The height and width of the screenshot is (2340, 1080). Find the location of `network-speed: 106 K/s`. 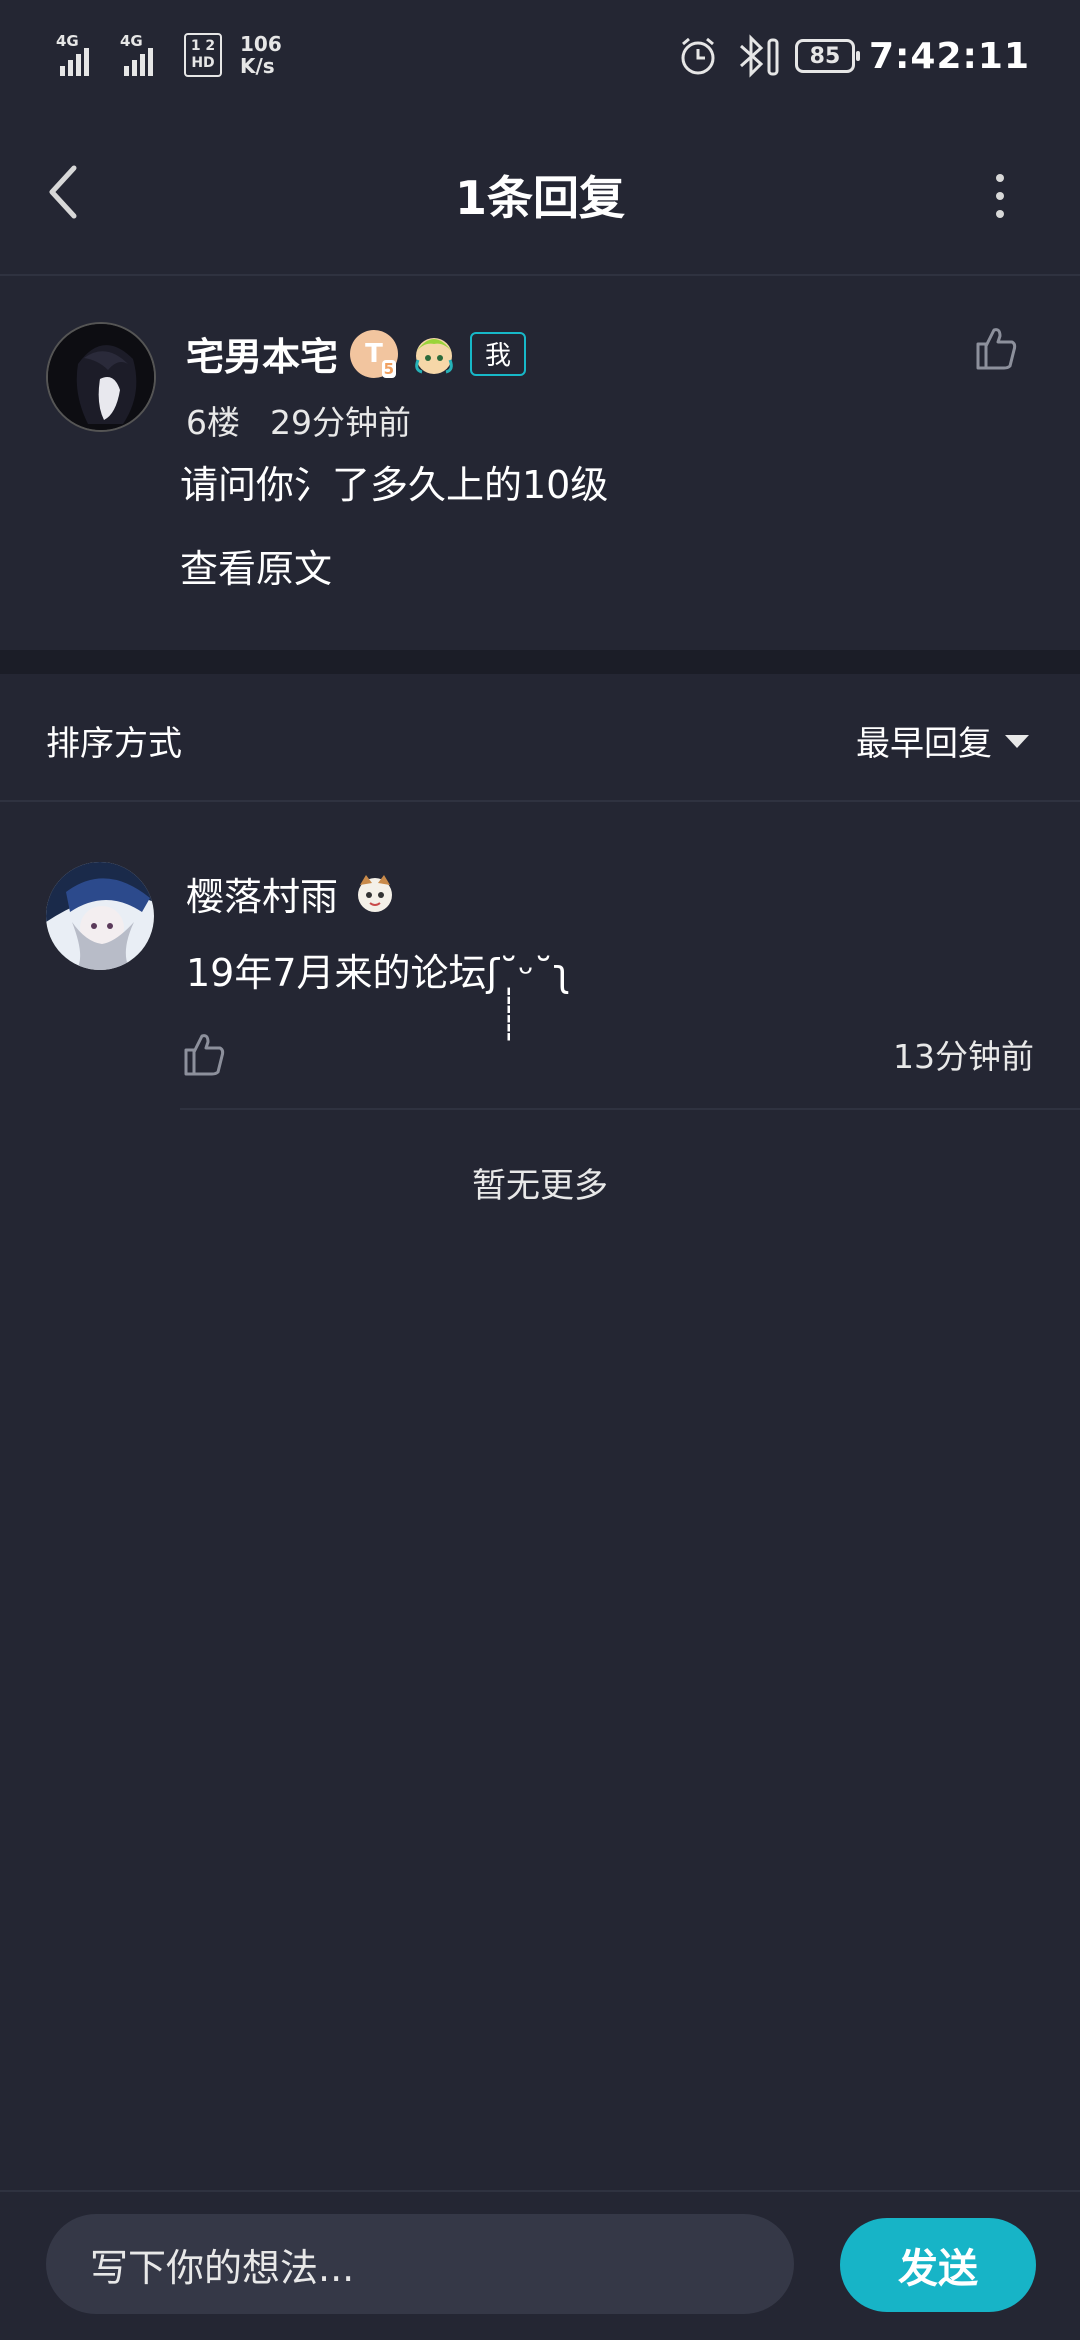

network-speed: 106 K/s is located at coordinates (261, 55).